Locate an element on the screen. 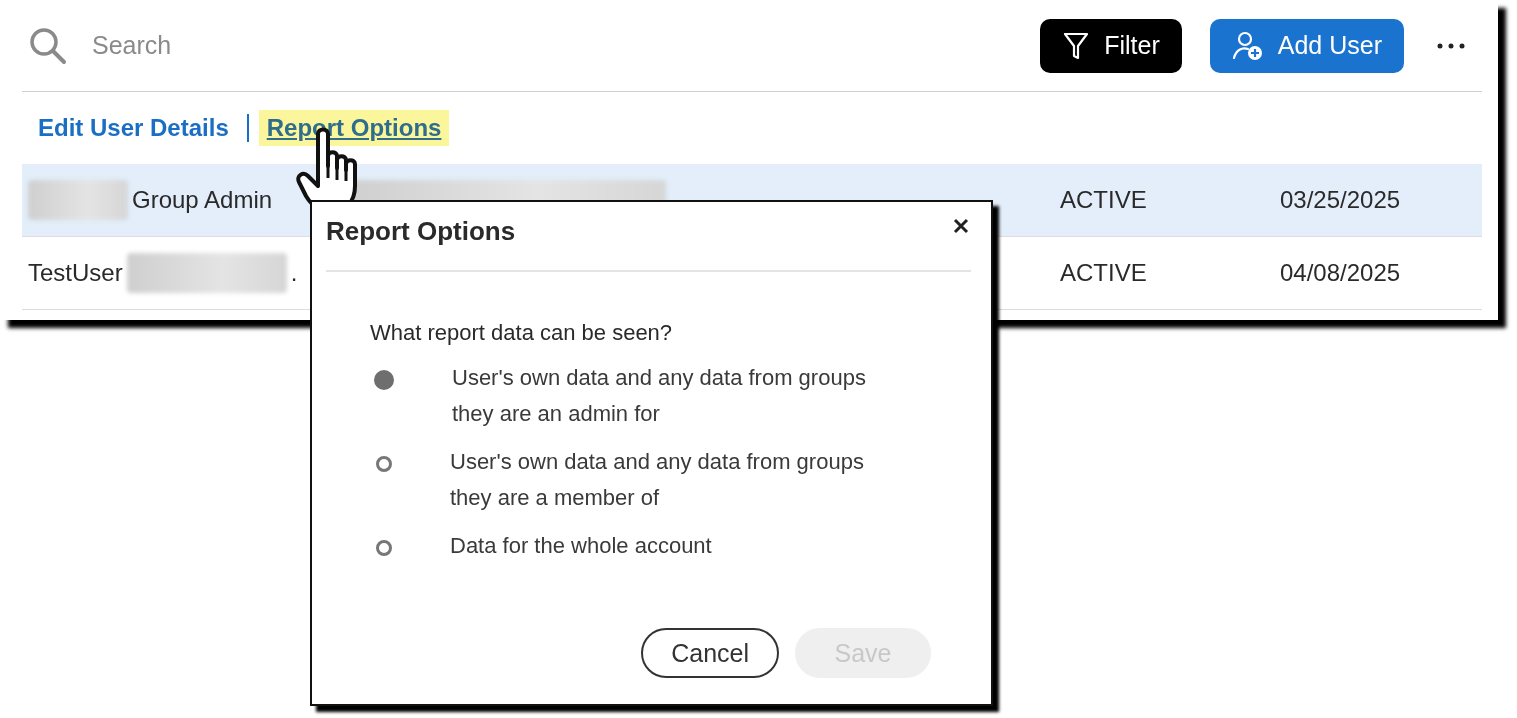  table-cell: Group Admin is located at coordinates (202, 200).